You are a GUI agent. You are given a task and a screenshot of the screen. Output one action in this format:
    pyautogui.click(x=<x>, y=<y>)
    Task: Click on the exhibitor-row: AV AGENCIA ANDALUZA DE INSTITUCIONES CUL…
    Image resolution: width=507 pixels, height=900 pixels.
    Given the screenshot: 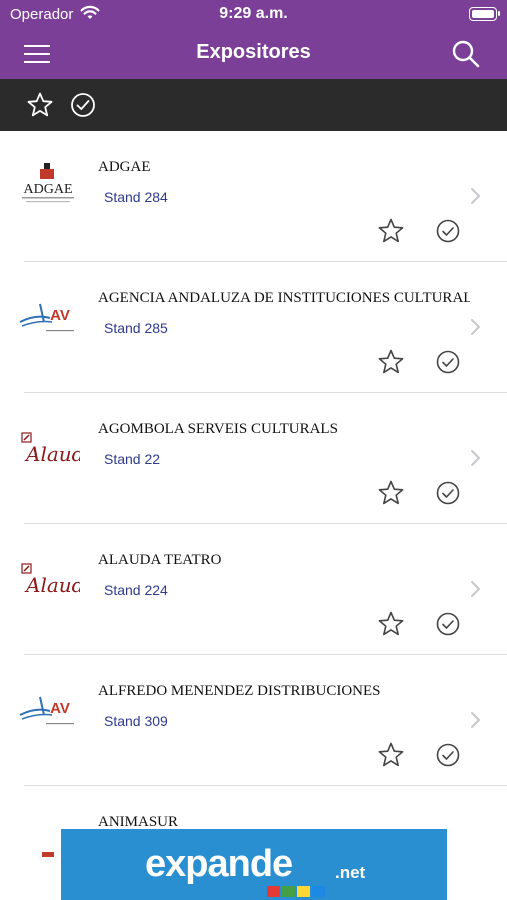 What is the action you would take?
    pyautogui.click(x=253, y=327)
    